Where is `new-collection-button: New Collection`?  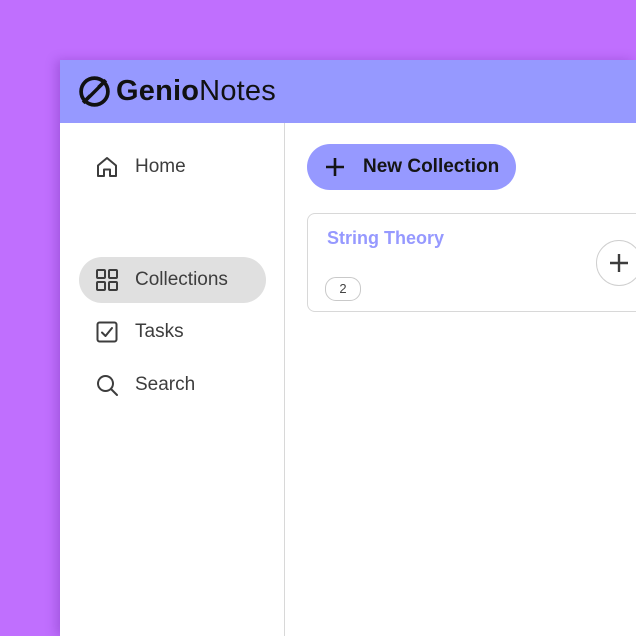 new-collection-button: New Collection is located at coordinates (411, 167).